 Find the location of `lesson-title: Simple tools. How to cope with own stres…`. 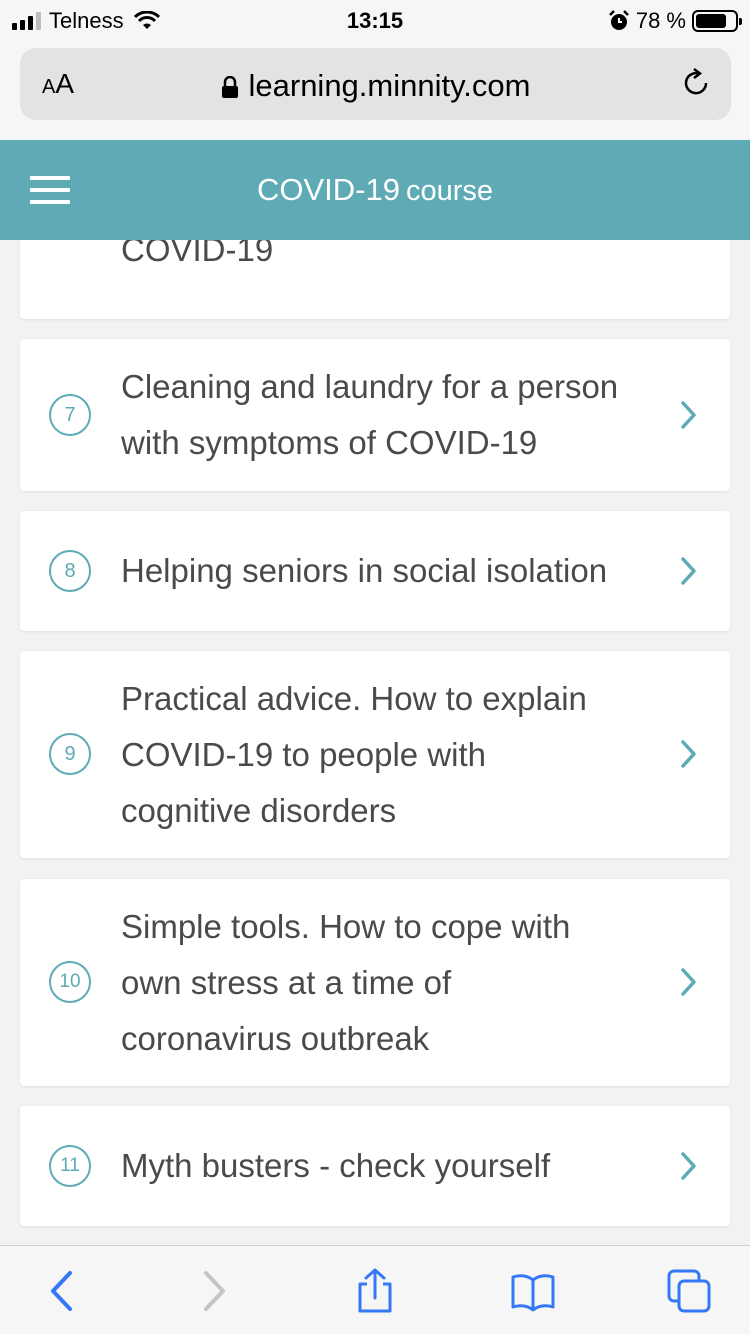

lesson-title: Simple tools. How to cope with own stres… is located at coordinates (386, 983).